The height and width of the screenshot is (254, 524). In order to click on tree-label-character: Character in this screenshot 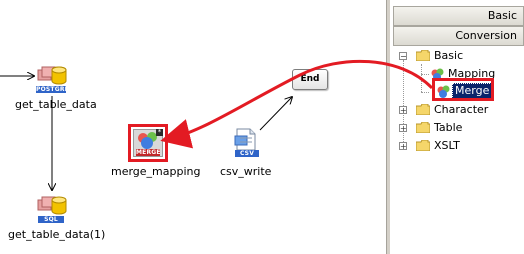, I will do `click(461, 109)`.